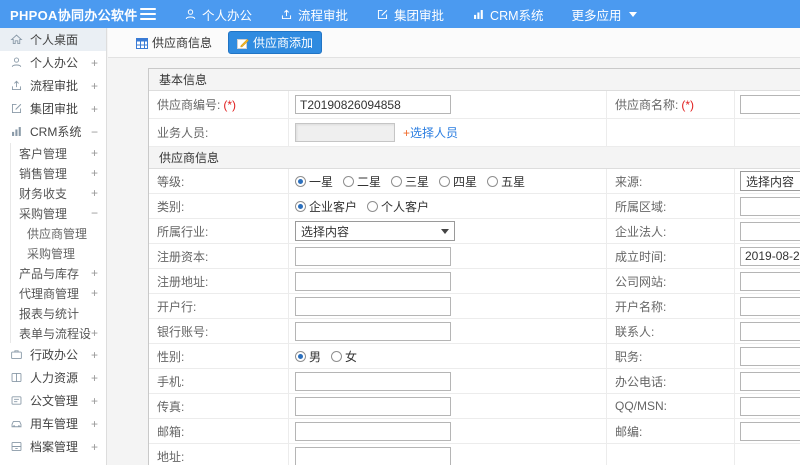  I want to click on email-input, so click(373, 431).